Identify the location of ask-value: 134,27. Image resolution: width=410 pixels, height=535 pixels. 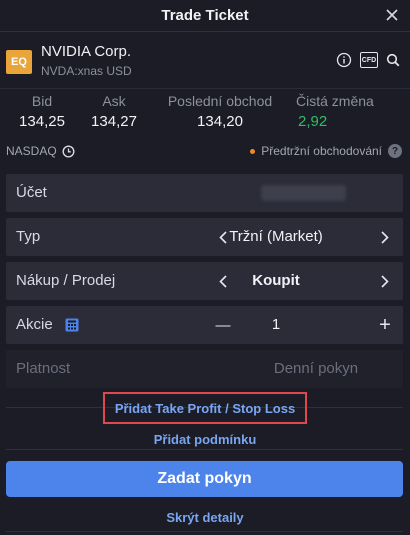
(114, 121).